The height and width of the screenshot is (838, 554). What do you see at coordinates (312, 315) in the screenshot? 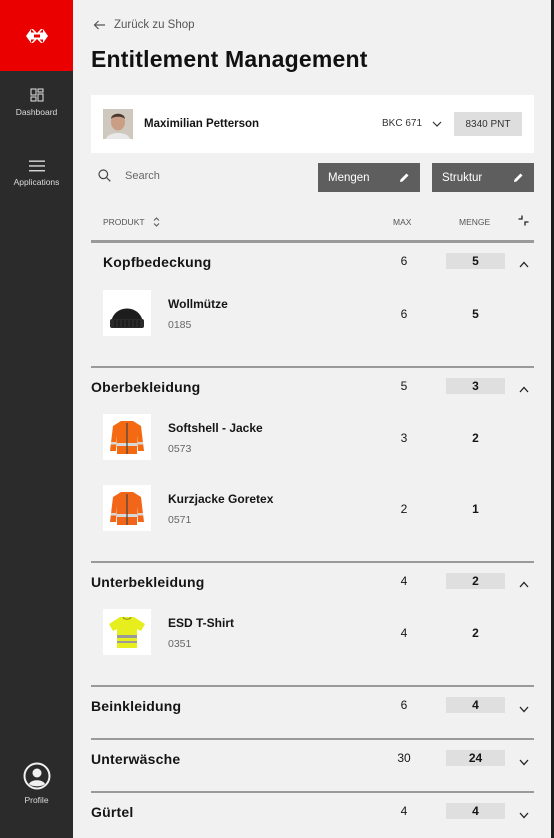
I see `list-item: Wollmütze 0185 6 5` at bounding box center [312, 315].